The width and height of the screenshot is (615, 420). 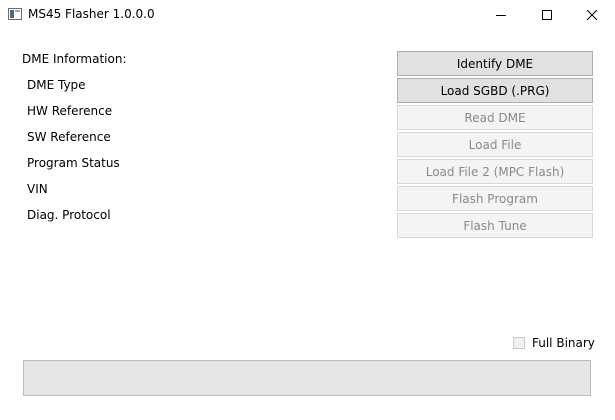 I want to click on flash-progress-bar, so click(x=307, y=378).